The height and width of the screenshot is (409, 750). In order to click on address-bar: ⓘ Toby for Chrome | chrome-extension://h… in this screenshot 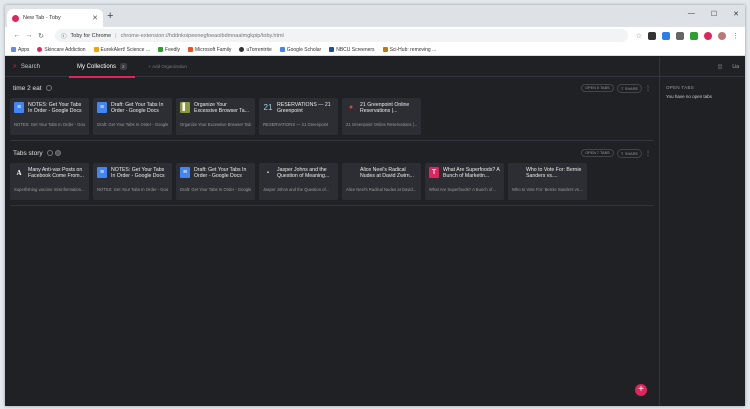, I will do `click(341, 35)`.